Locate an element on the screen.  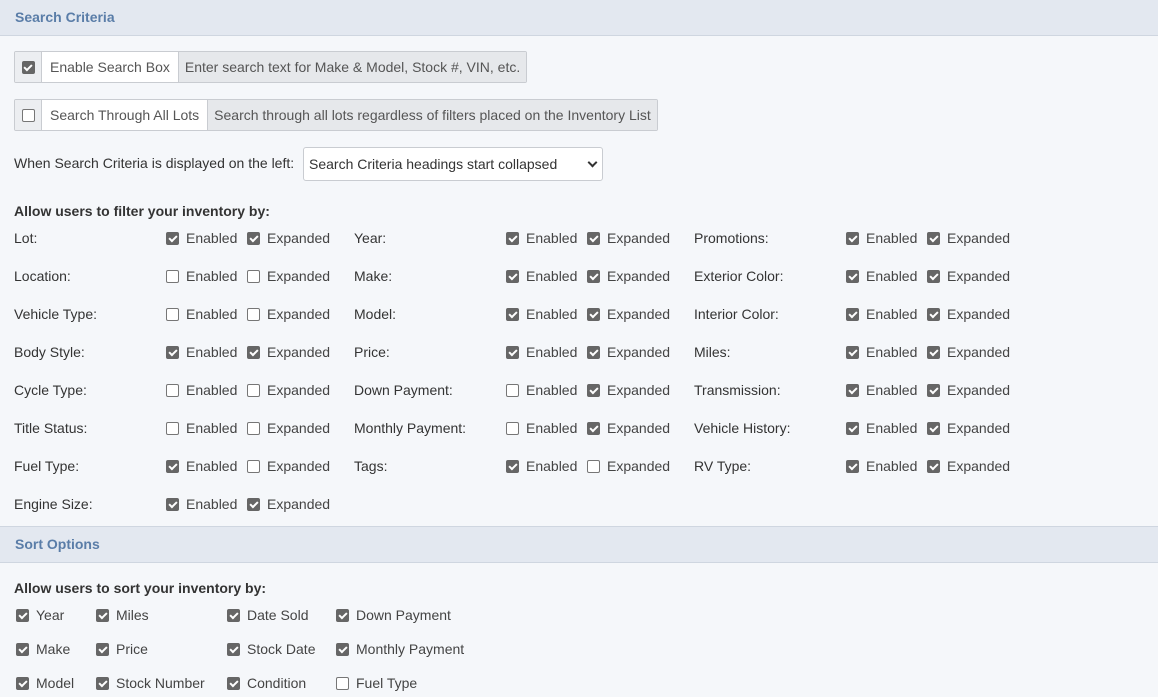
filter-miles-enabled-checkbox is located at coordinates (852, 352).